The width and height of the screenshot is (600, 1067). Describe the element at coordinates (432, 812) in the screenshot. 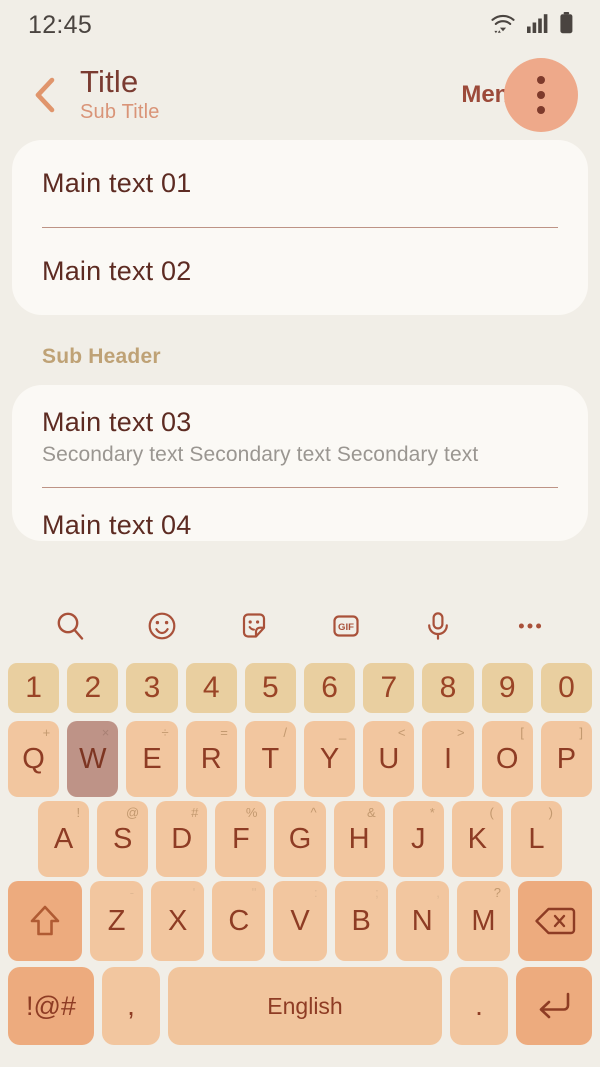

I see `key-superscript: *` at that location.